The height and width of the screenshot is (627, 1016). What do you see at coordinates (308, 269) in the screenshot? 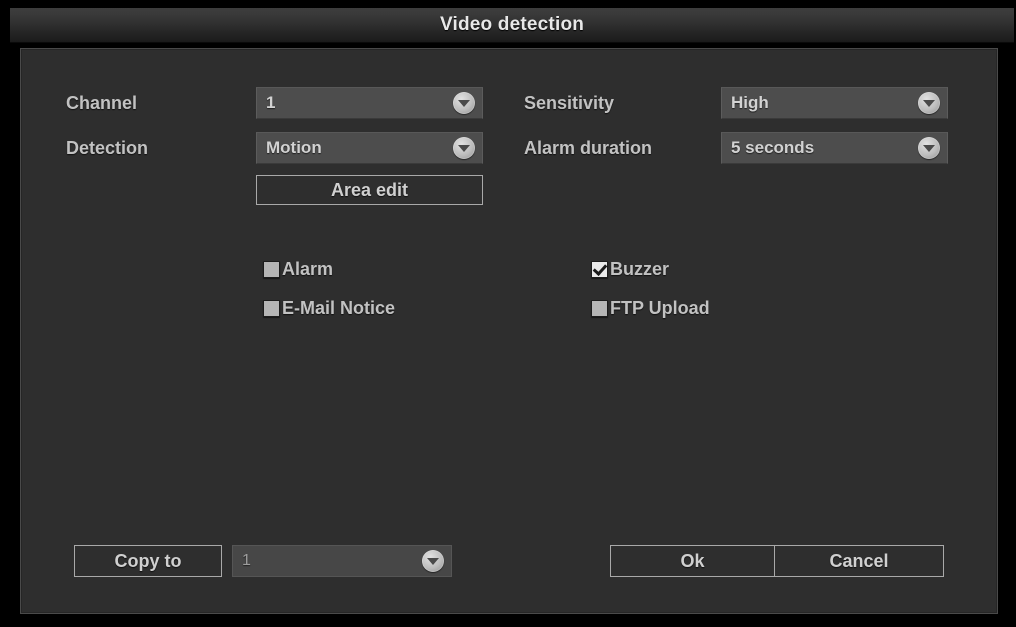
I see `checkbox-label-alarm: Alarm` at bounding box center [308, 269].